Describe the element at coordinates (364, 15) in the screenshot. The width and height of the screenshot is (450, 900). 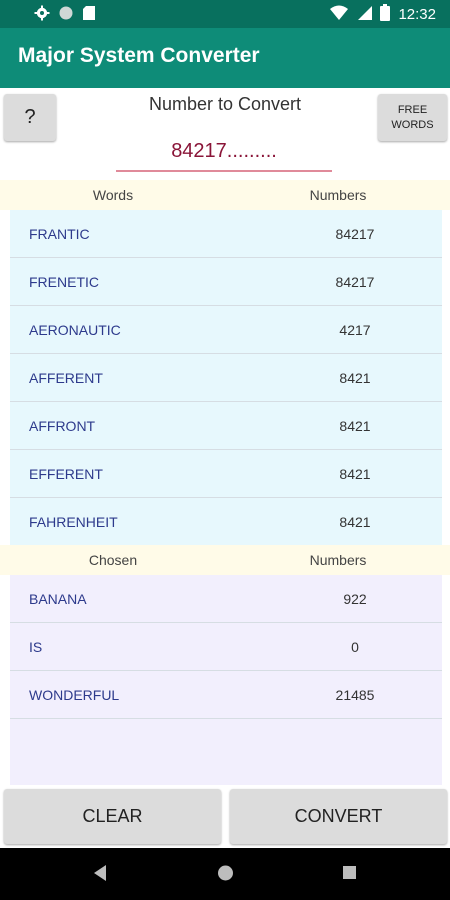
I see `signal-icon` at that location.